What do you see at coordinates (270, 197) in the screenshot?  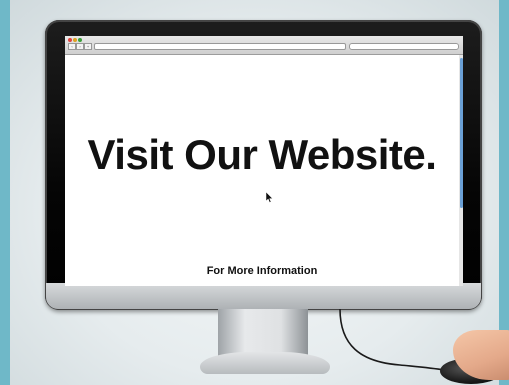 I see `mouse-pointer-icon` at bounding box center [270, 197].